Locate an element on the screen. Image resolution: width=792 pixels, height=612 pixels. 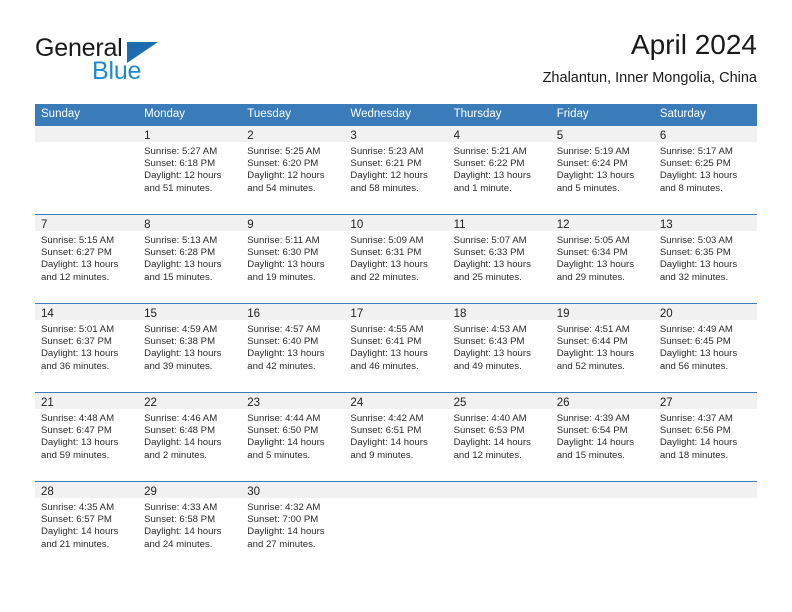
daylight-text-line1: Daylight: 12 hours is located at coordinates (389, 176).